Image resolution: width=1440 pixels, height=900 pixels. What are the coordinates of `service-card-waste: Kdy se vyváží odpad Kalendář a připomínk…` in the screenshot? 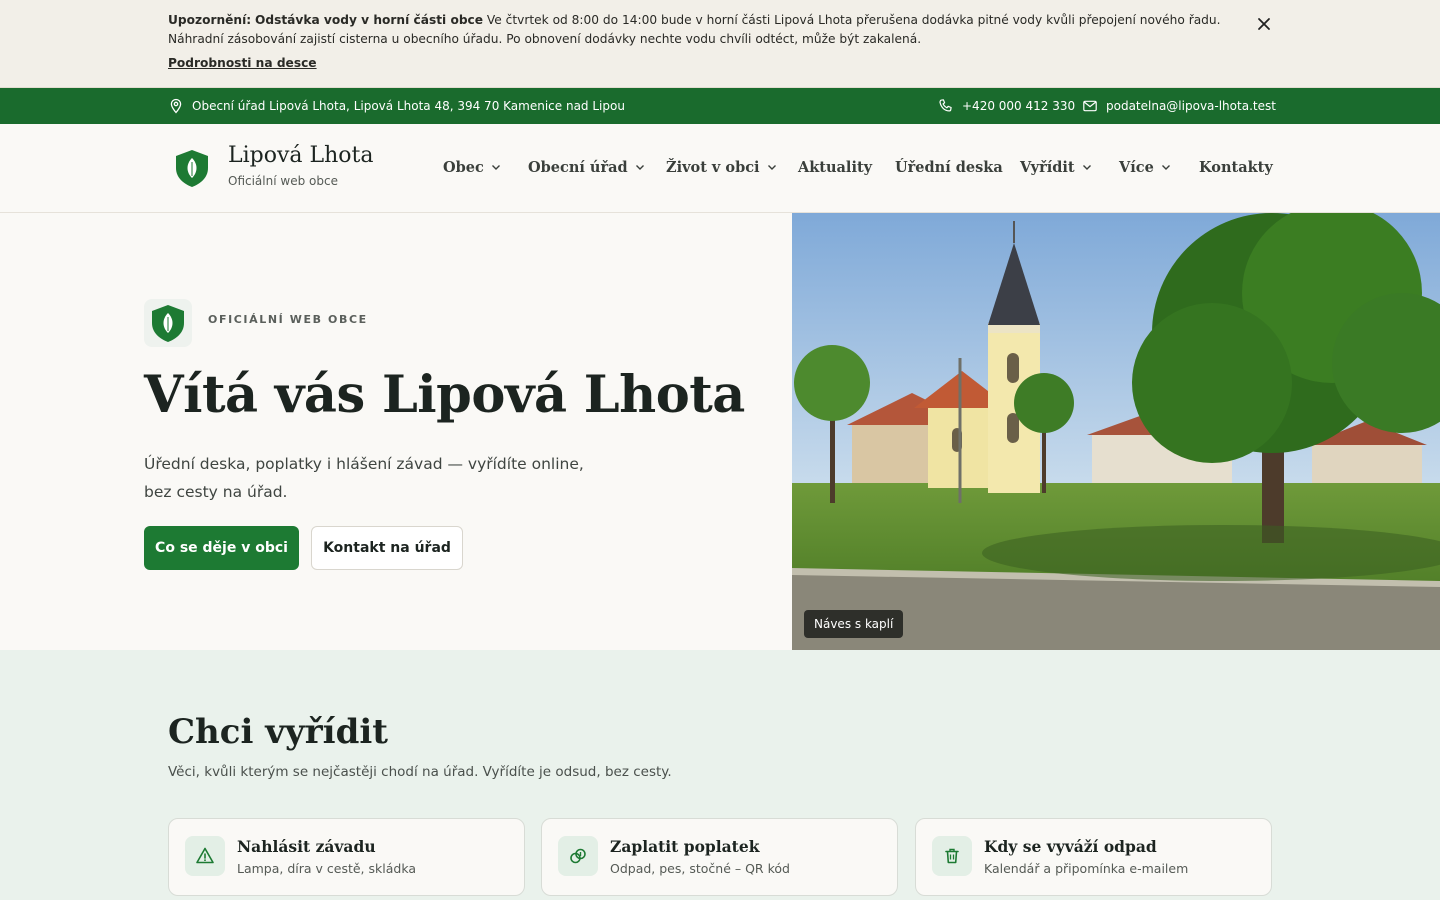 It's located at (1093, 857).